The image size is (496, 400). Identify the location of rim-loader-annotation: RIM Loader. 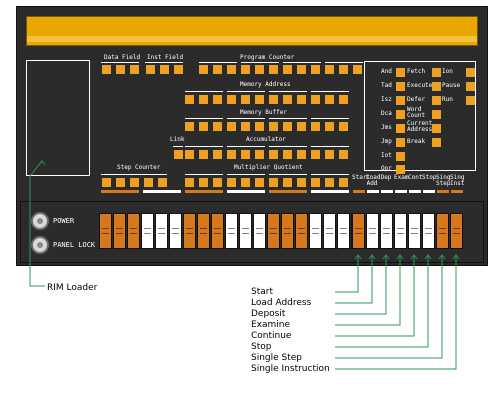
(72, 288).